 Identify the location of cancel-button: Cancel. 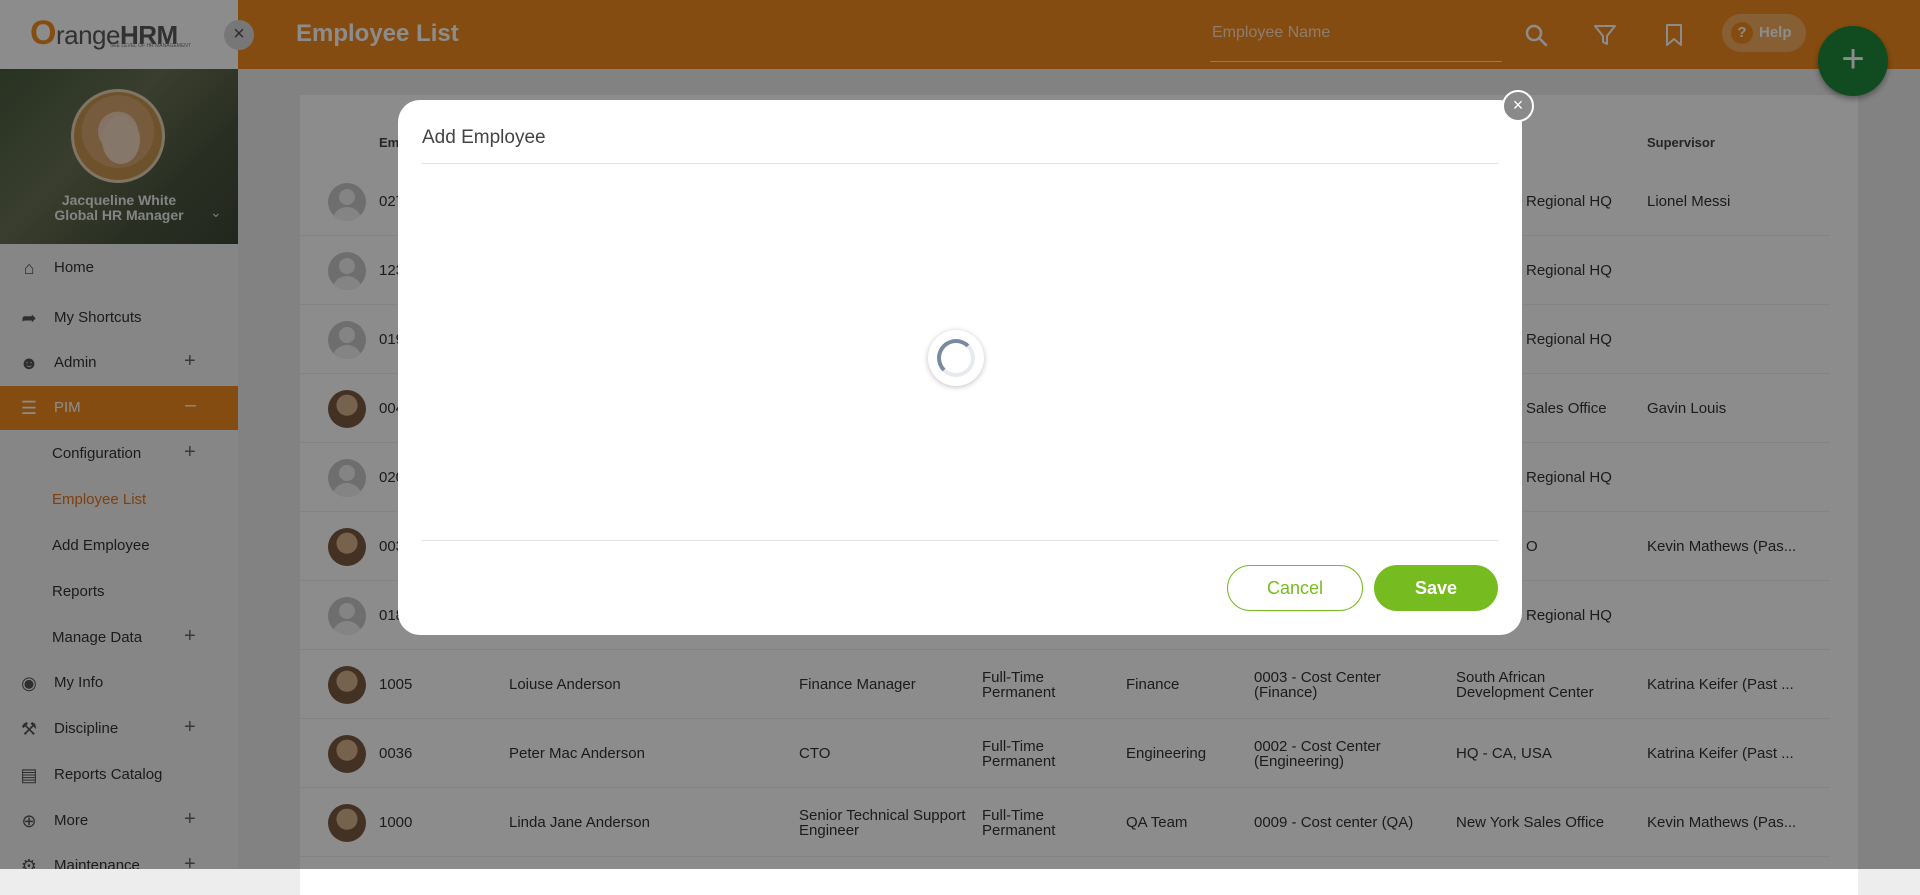
(1295, 588).